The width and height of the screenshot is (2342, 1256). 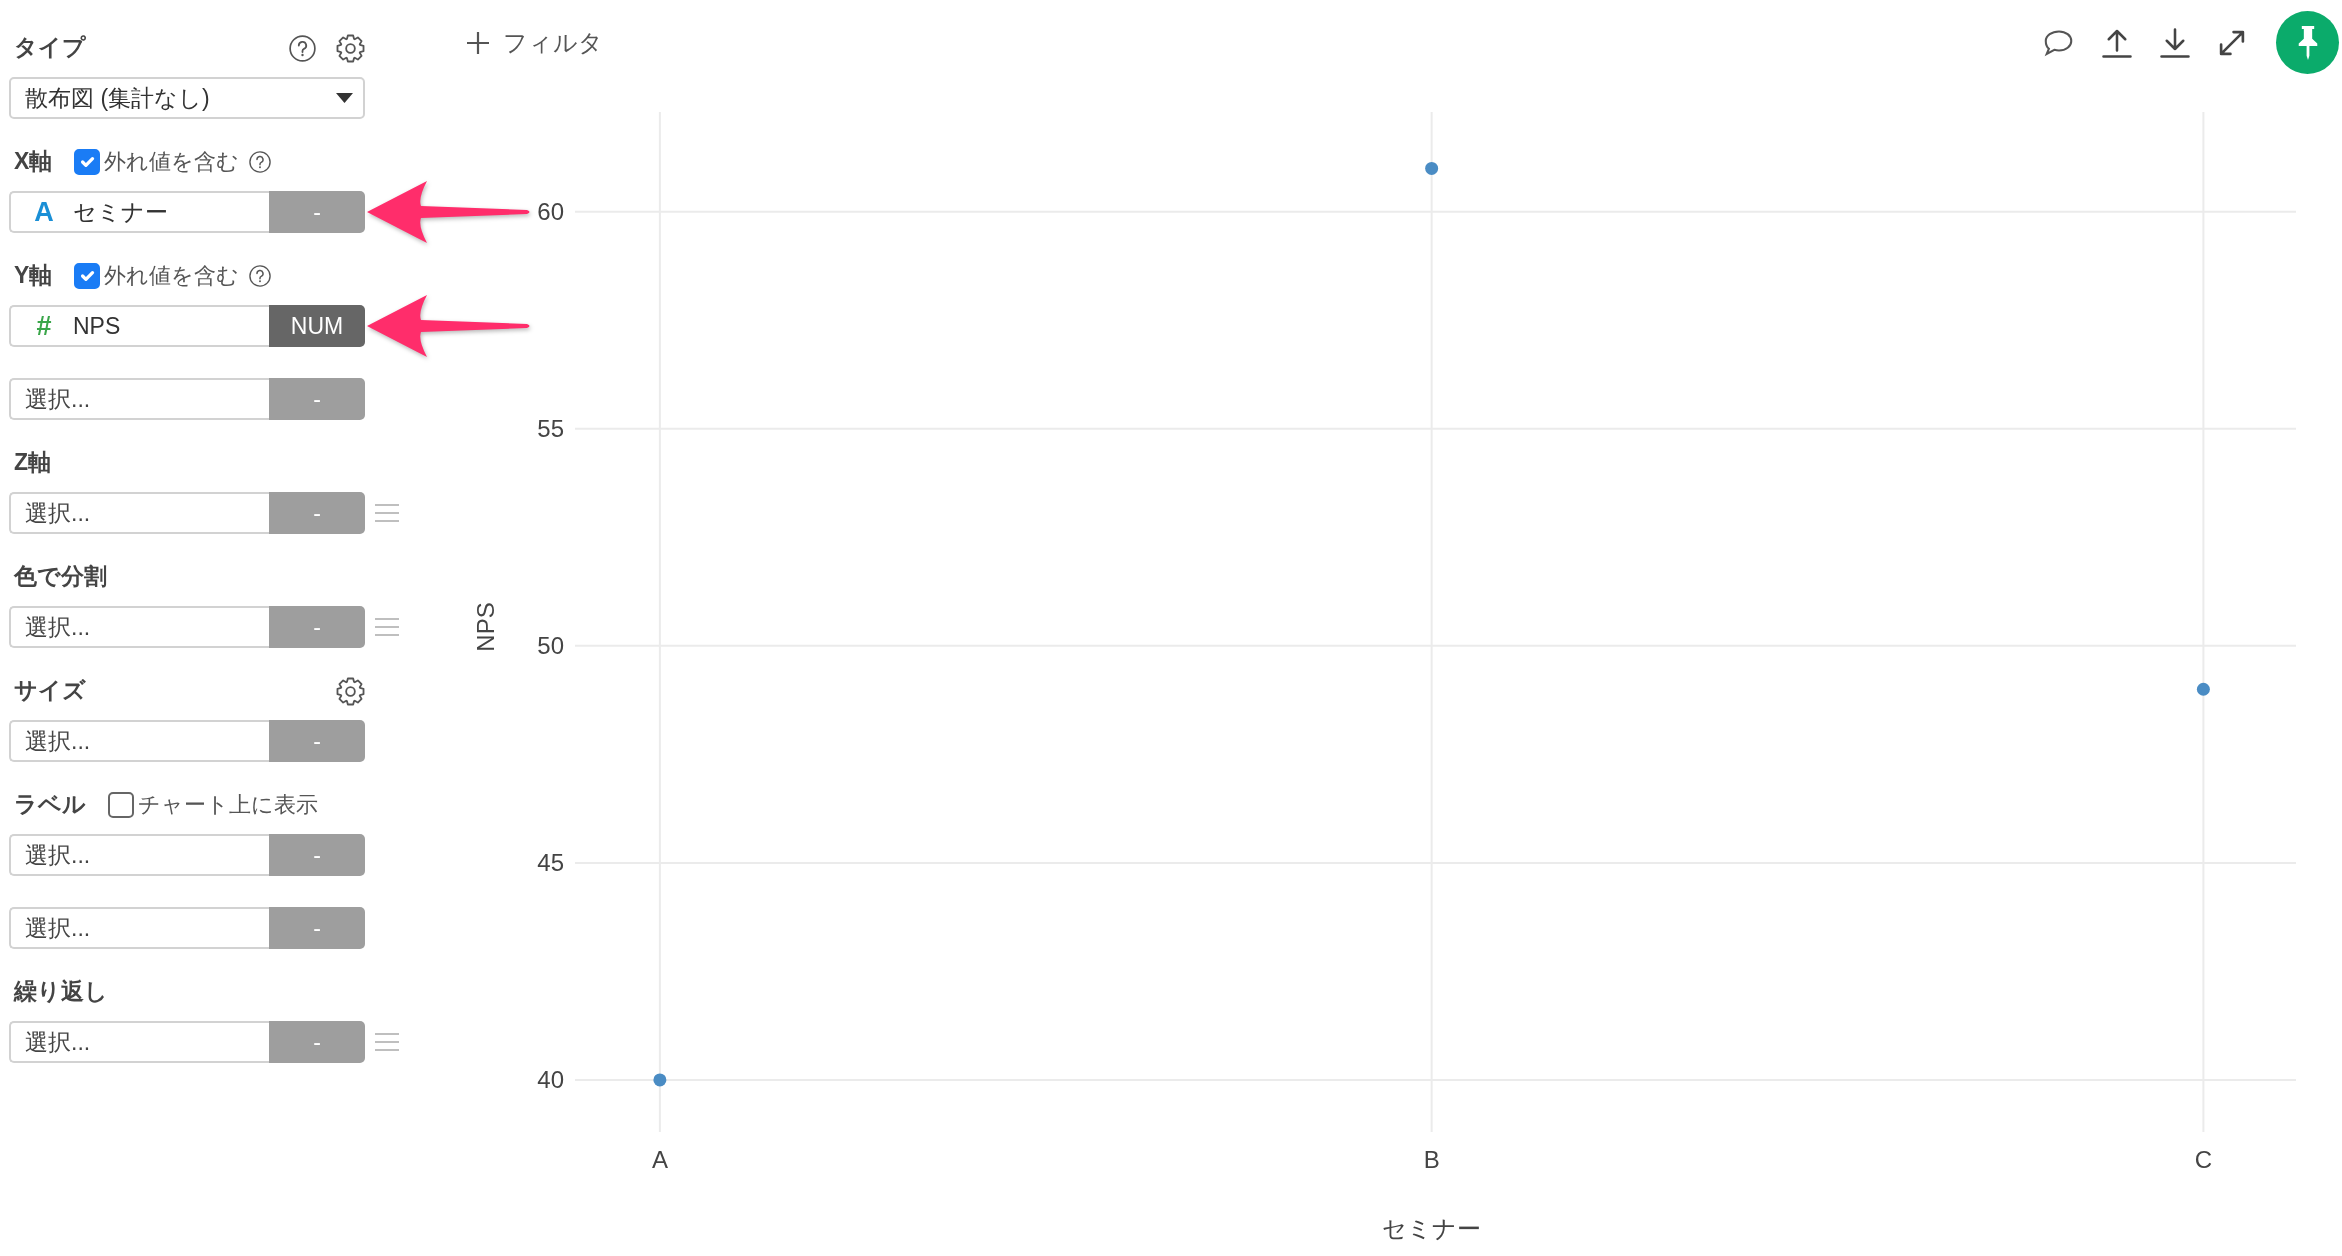 I want to click on download-icon, so click(x=2175, y=42).